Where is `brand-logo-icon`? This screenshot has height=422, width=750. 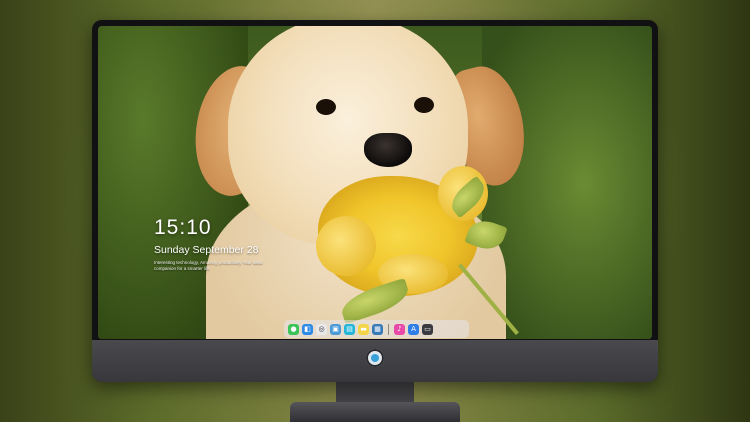
brand-logo-icon is located at coordinates (375, 358).